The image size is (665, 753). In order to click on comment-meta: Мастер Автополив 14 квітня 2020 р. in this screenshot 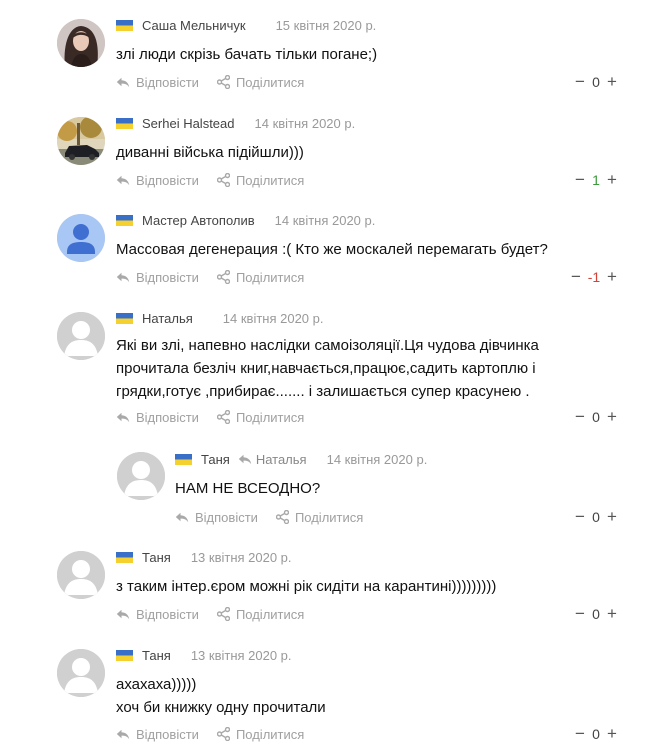, I will do `click(245, 220)`.